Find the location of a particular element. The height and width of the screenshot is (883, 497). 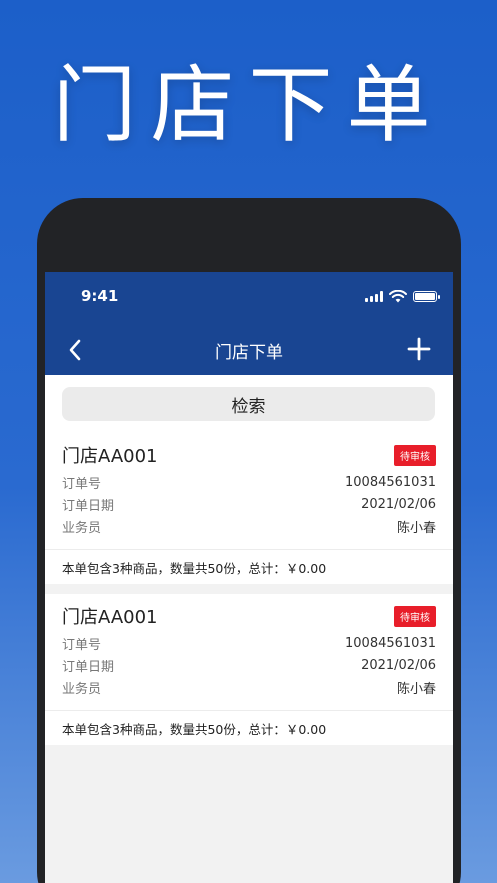

search-button: 检索 is located at coordinates (248, 404).